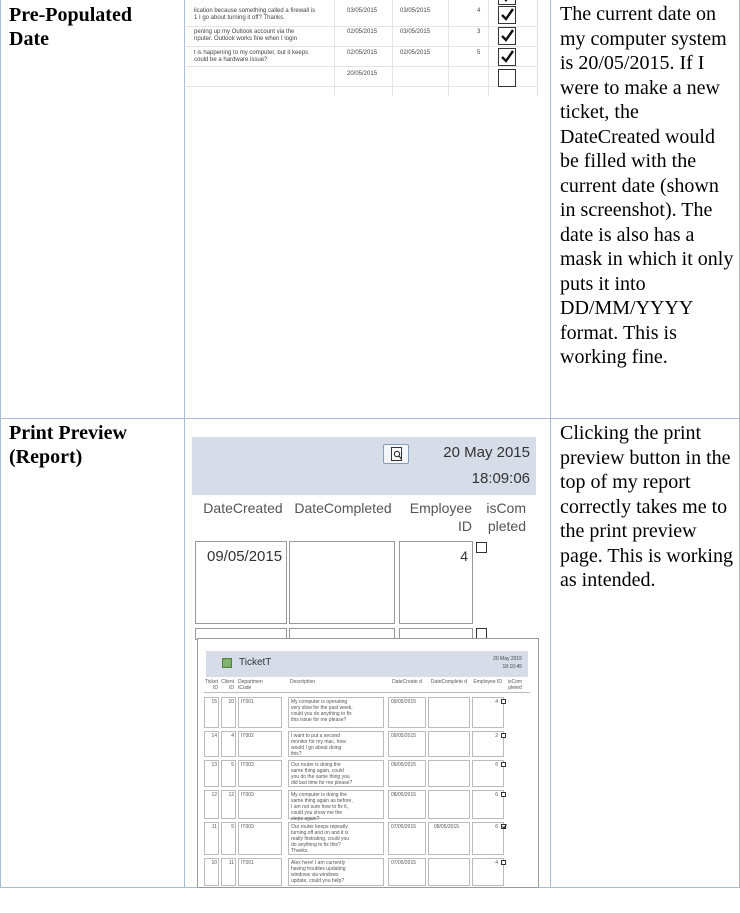 The image size is (740, 913). I want to click on col-header-employee-id: Employee ID, so click(437, 517).